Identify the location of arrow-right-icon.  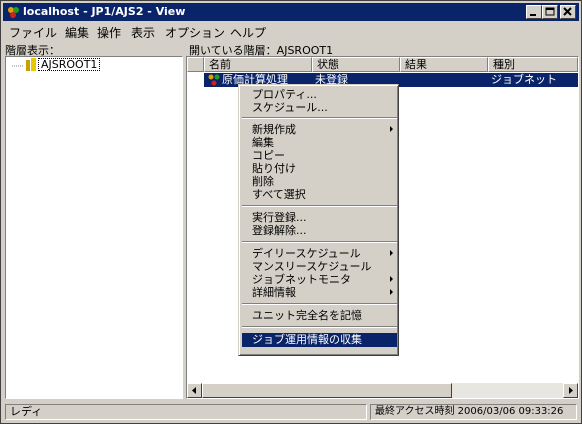
(571, 390).